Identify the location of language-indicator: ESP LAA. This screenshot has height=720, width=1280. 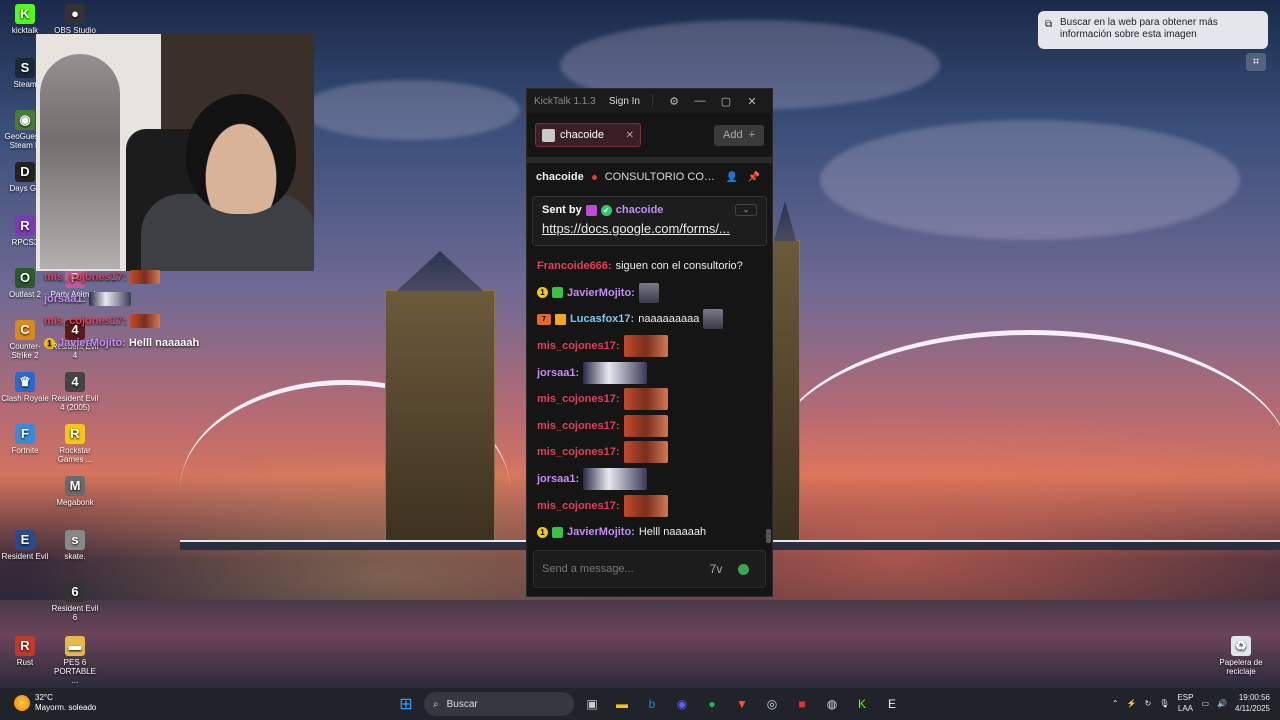
(1185, 703).